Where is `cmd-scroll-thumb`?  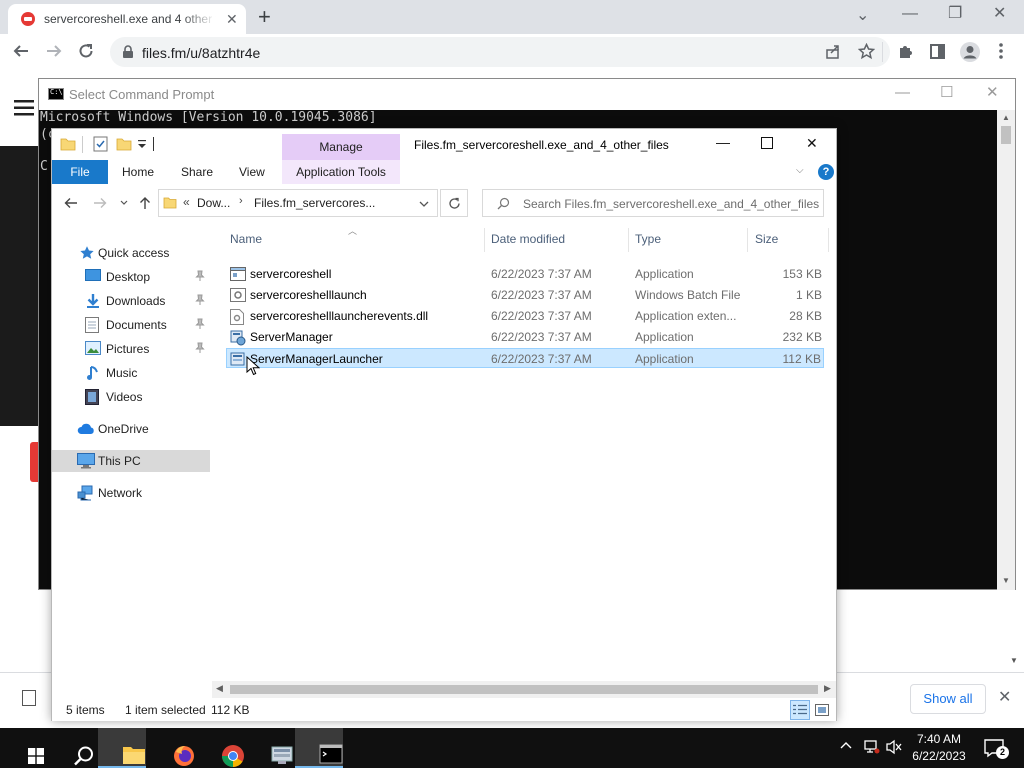 cmd-scroll-thumb is located at coordinates (1006, 135).